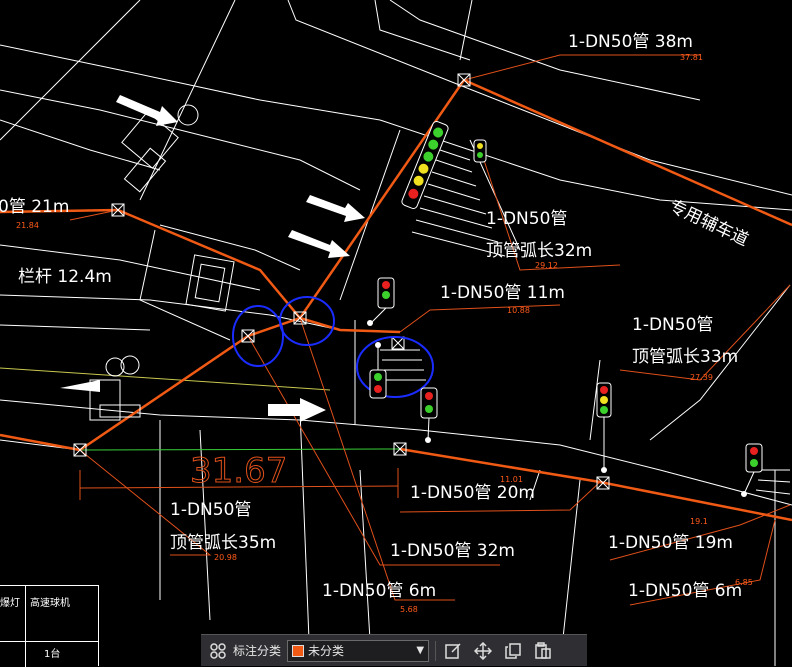 The width and height of the screenshot is (792, 667). I want to click on table-header-1: 爆灯, so click(10, 603).